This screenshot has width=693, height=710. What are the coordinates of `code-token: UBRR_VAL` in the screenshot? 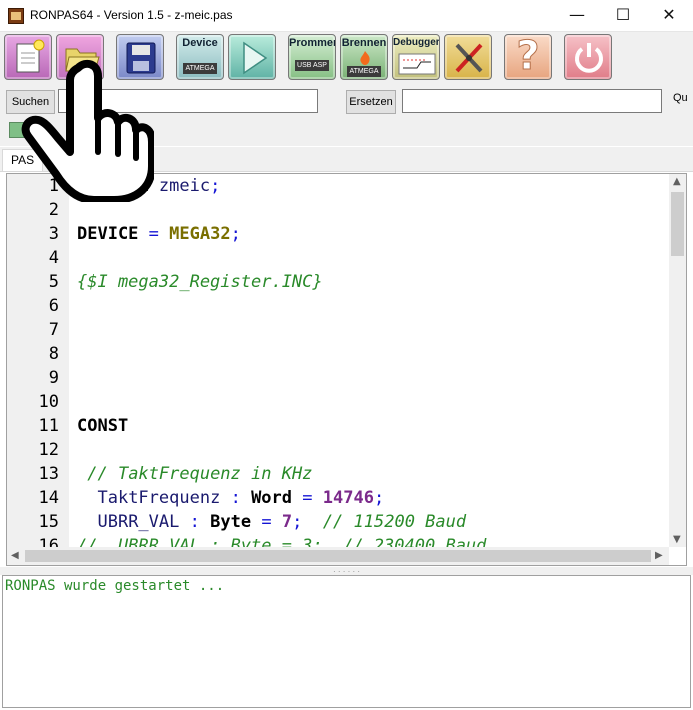 It's located at (138, 522).